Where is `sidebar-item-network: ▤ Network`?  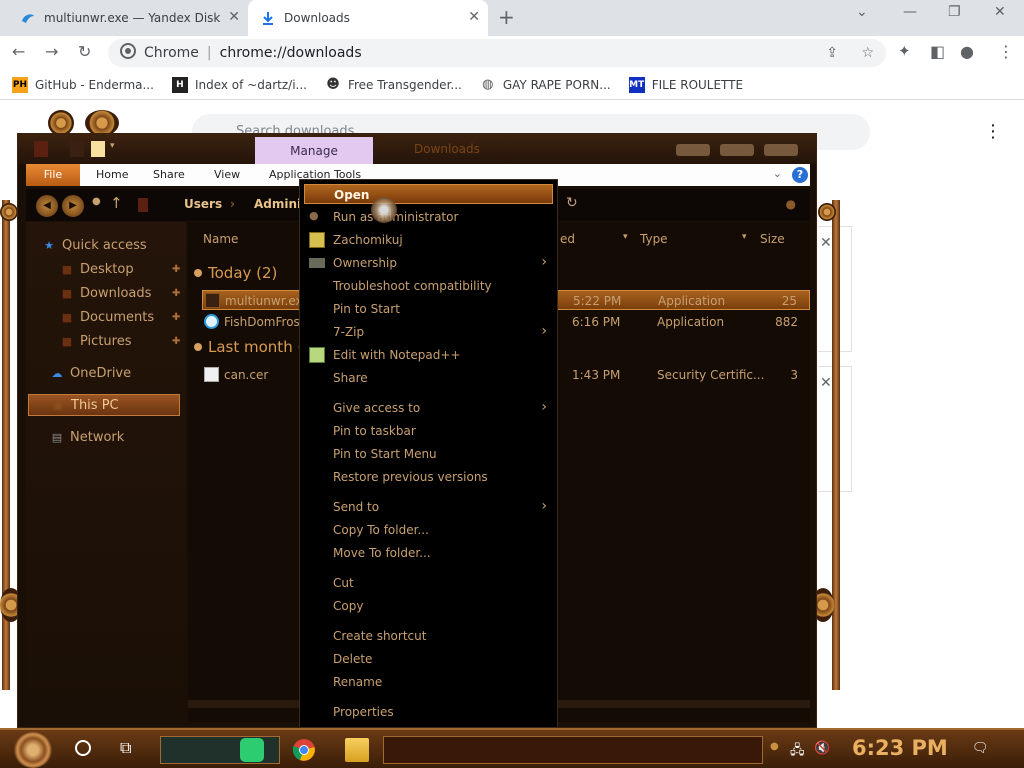
sidebar-item-network: ▤ Network is located at coordinates (87, 437).